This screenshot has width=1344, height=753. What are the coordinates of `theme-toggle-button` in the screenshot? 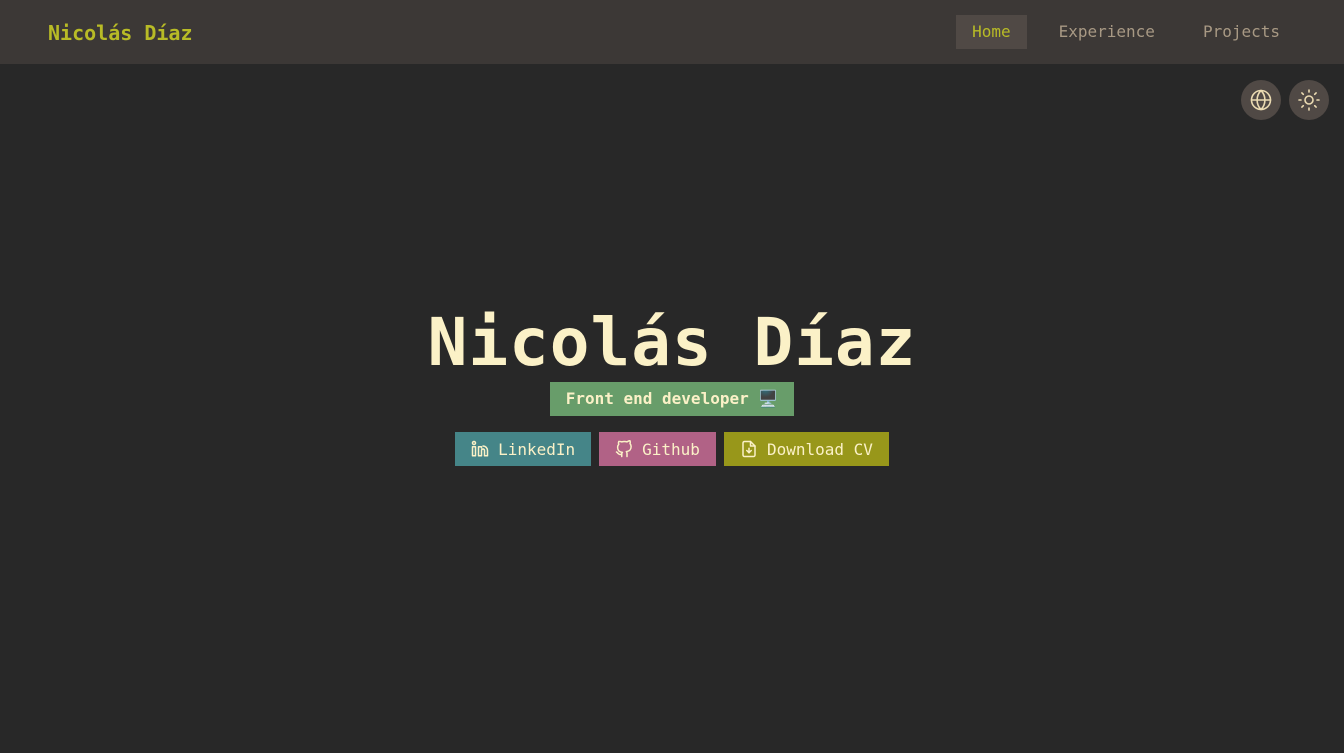 It's located at (1309, 100).